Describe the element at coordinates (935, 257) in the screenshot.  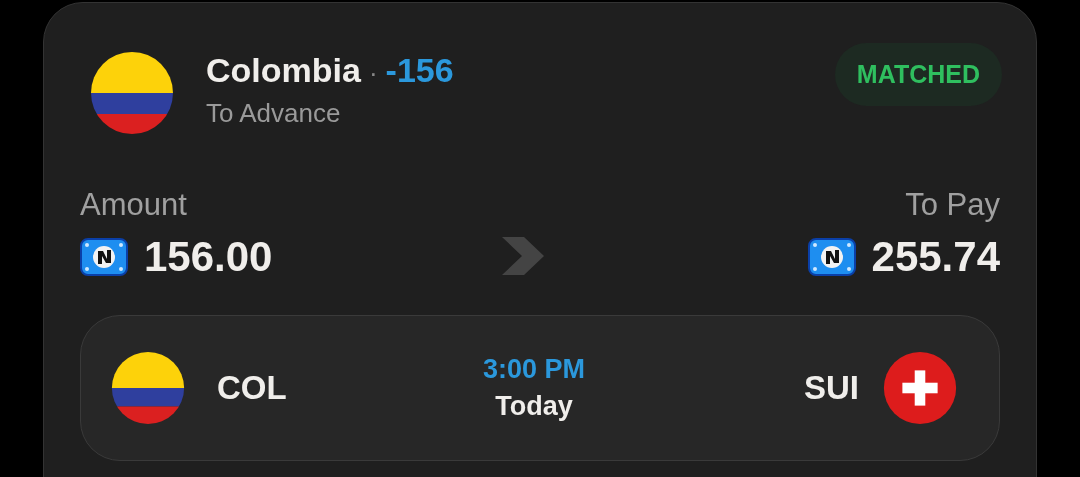
I see `to-pay-value: 255.74` at that location.